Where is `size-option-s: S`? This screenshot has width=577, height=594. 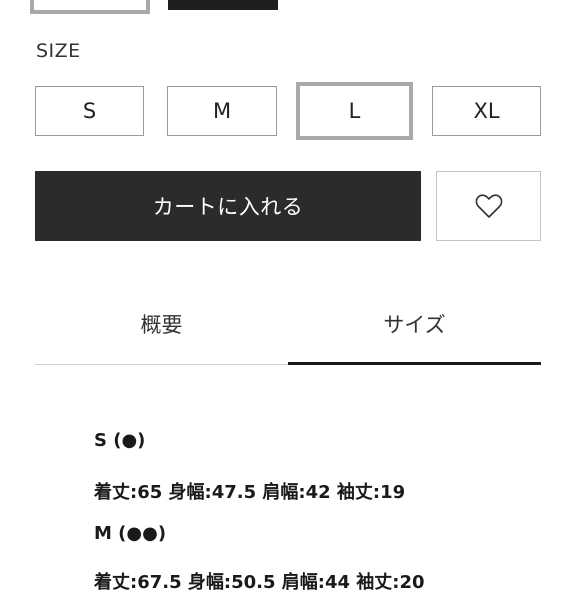
size-option-s: S is located at coordinates (89, 111).